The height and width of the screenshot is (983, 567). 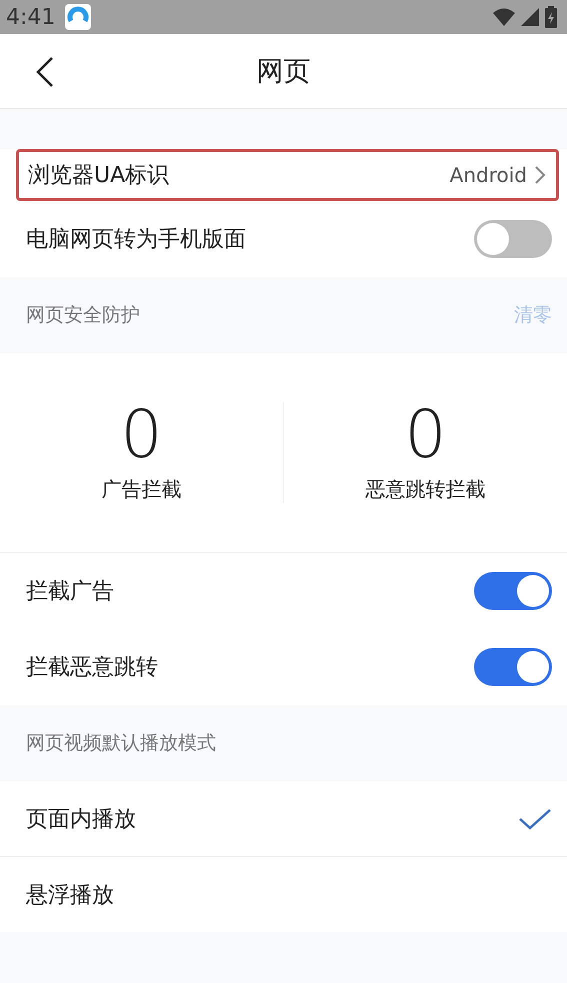 I want to click on stat-label: 恶意跳转拦截, so click(x=426, y=489).